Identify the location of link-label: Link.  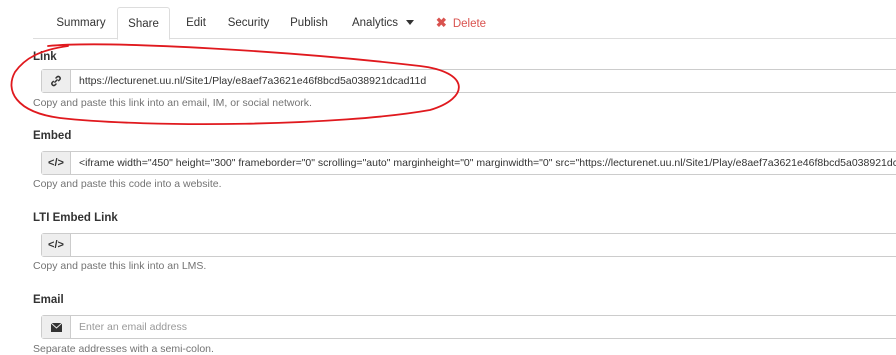
(45, 57).